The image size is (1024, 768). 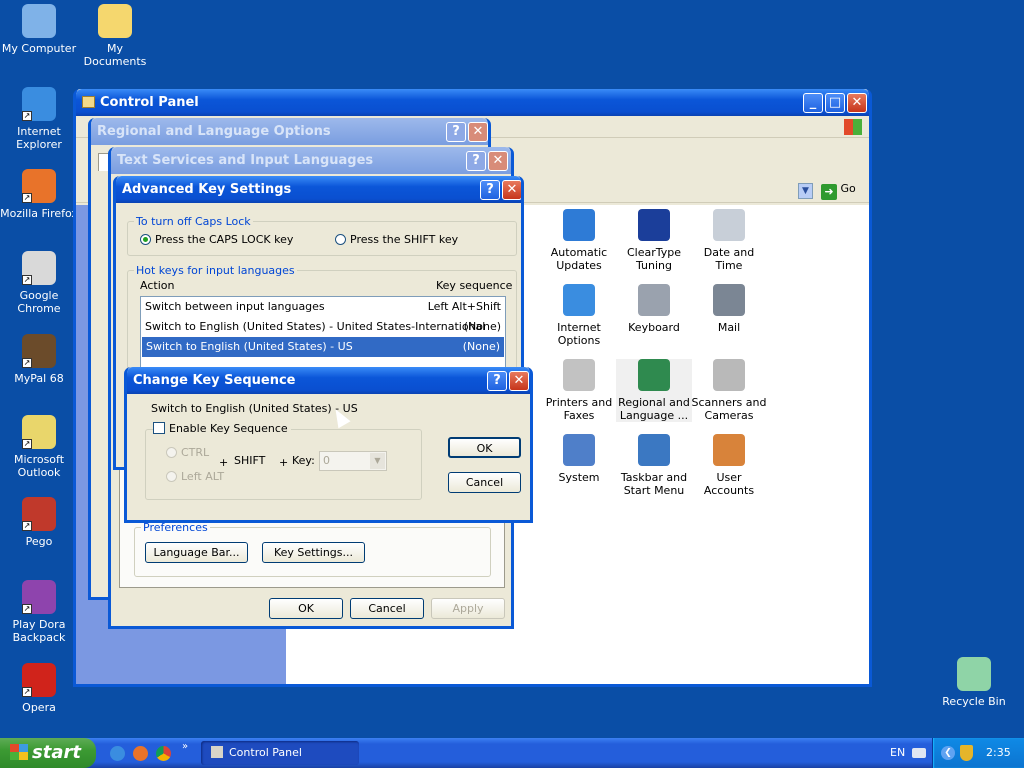 What do you see at coordinates (115, 55) in the screenshot?
I see `desktop-icon-label: My Documents` at bounding box center [115, 55].